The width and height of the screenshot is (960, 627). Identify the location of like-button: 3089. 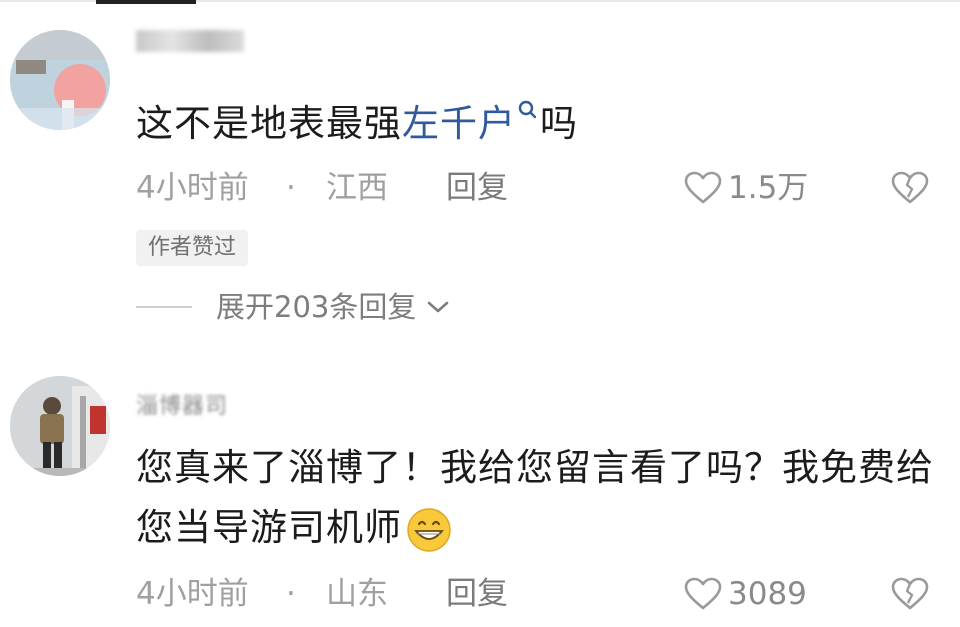
(745, 594).